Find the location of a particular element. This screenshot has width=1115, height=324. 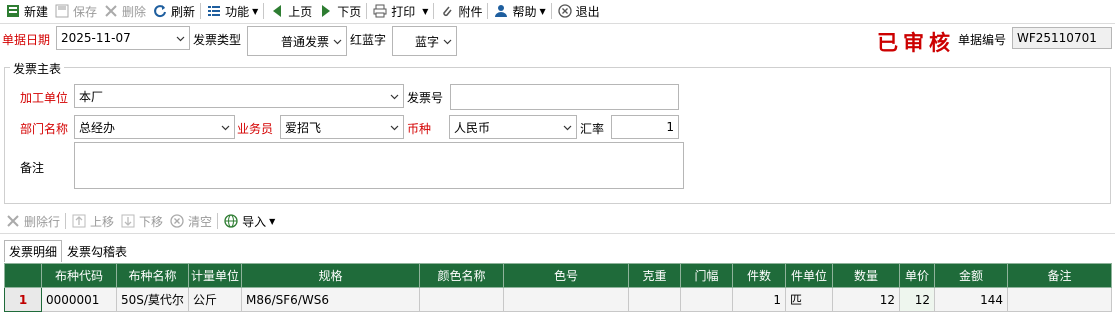

clear-label: 清空 is located at coordinates (200, 221).